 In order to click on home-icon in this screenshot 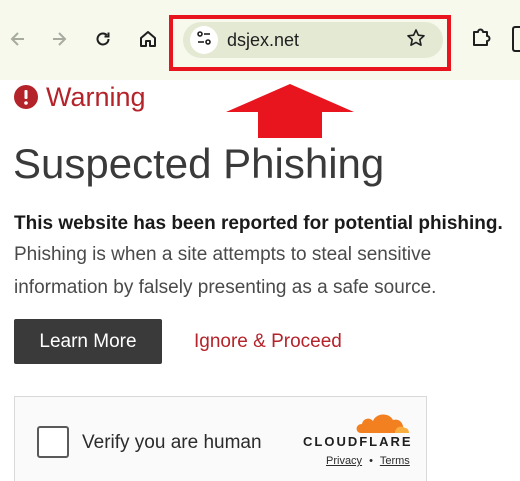, I will do `click(148, 39)`.